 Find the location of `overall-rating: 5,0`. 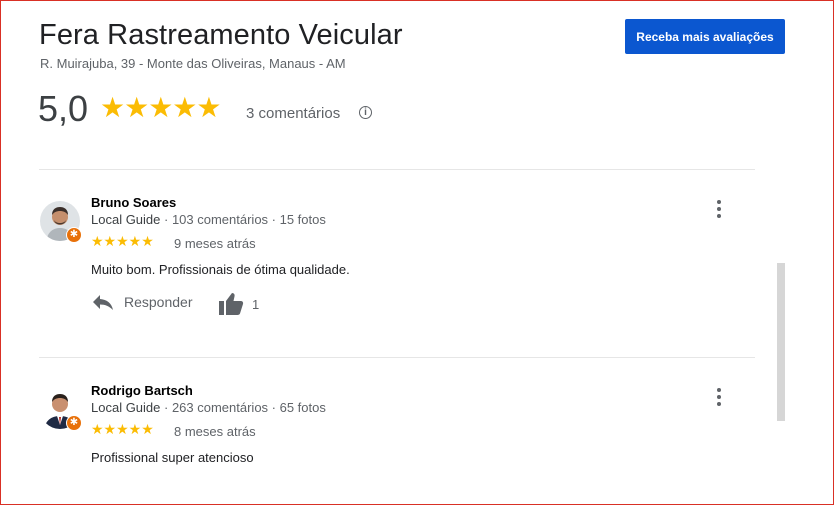

overall-rating: 5,0 is located at coordinates (63, 108).